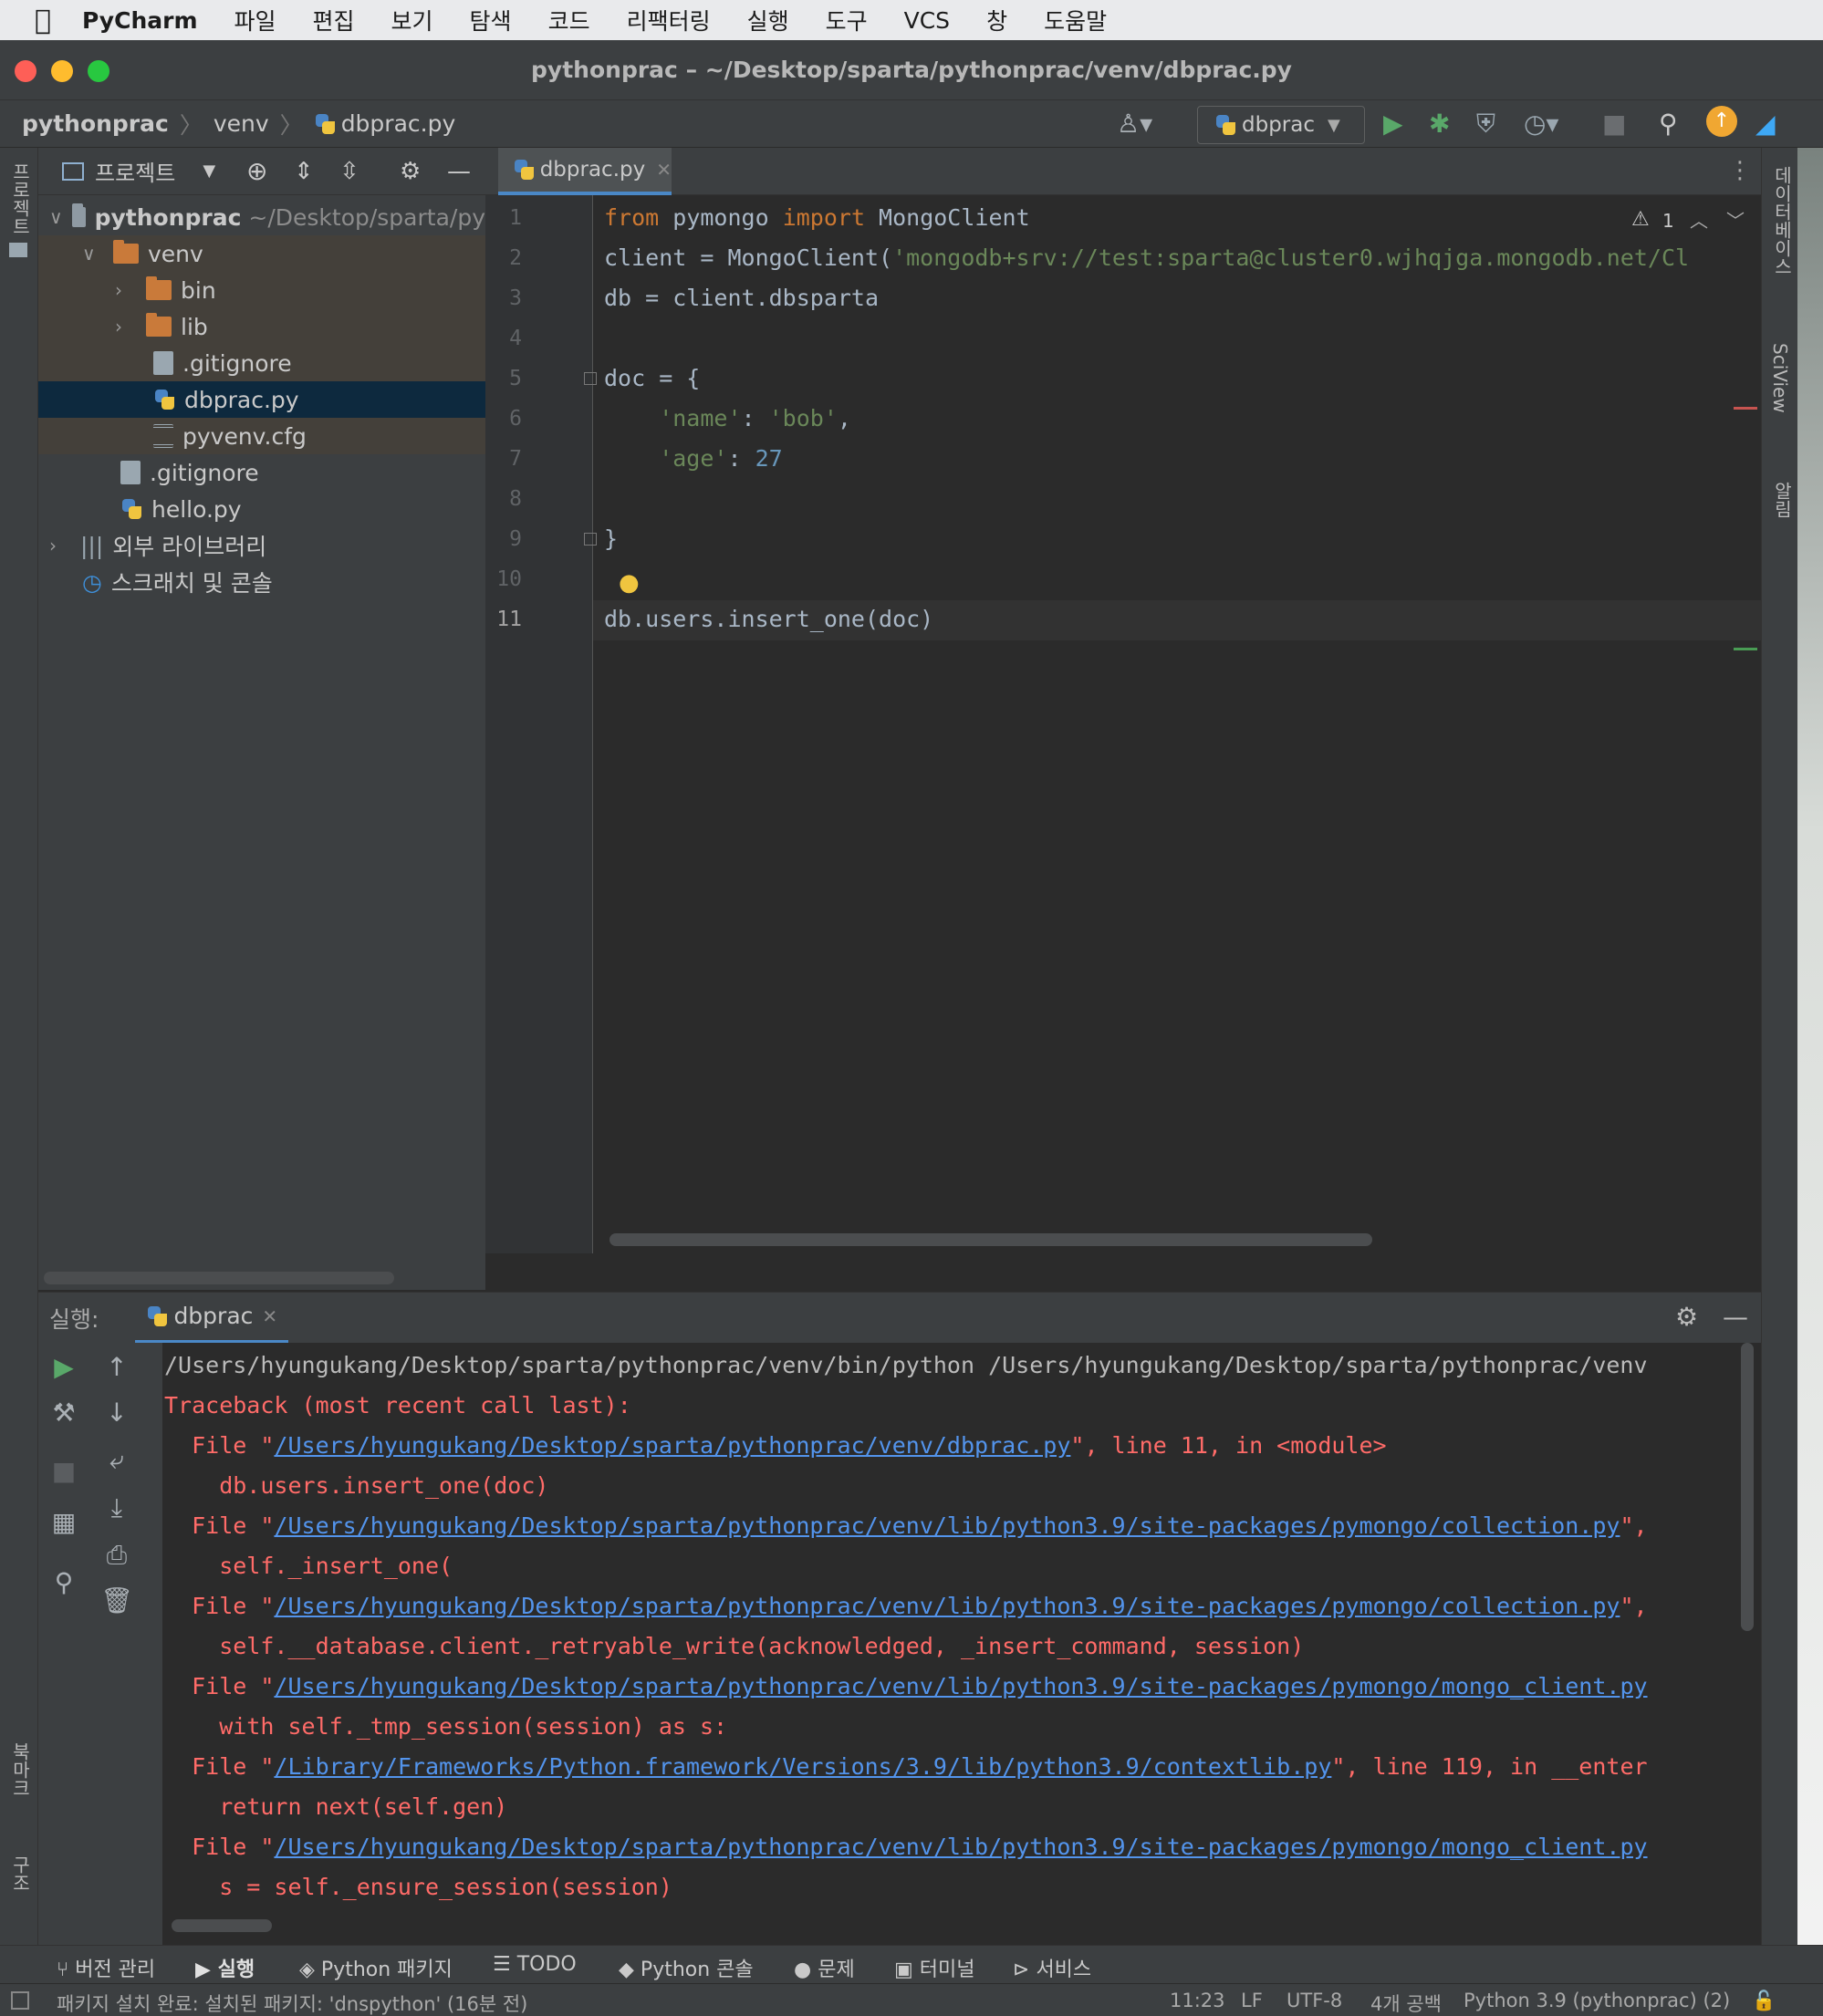 The image size is (1823, 2016). I want to click on tree-item-lib: › lib, so click(261, 327).